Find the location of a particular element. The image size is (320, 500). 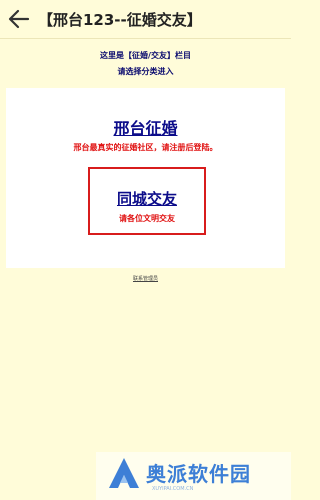

contact-admin-link: 联系管理员 is located at coordinates (145, 278).